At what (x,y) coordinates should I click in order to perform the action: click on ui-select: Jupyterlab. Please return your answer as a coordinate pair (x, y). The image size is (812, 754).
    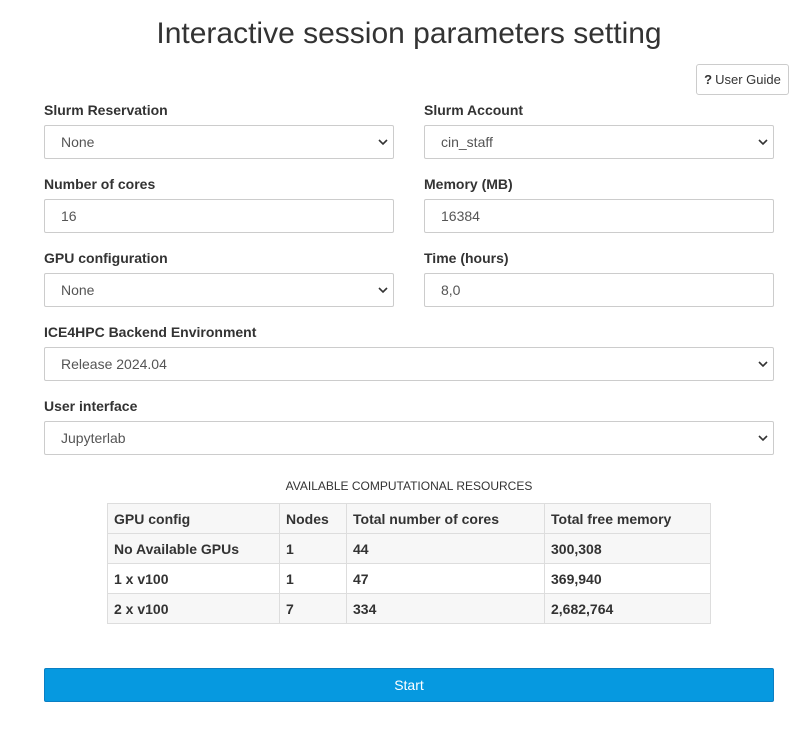
    Looking at the image, I should click on (409, 438).